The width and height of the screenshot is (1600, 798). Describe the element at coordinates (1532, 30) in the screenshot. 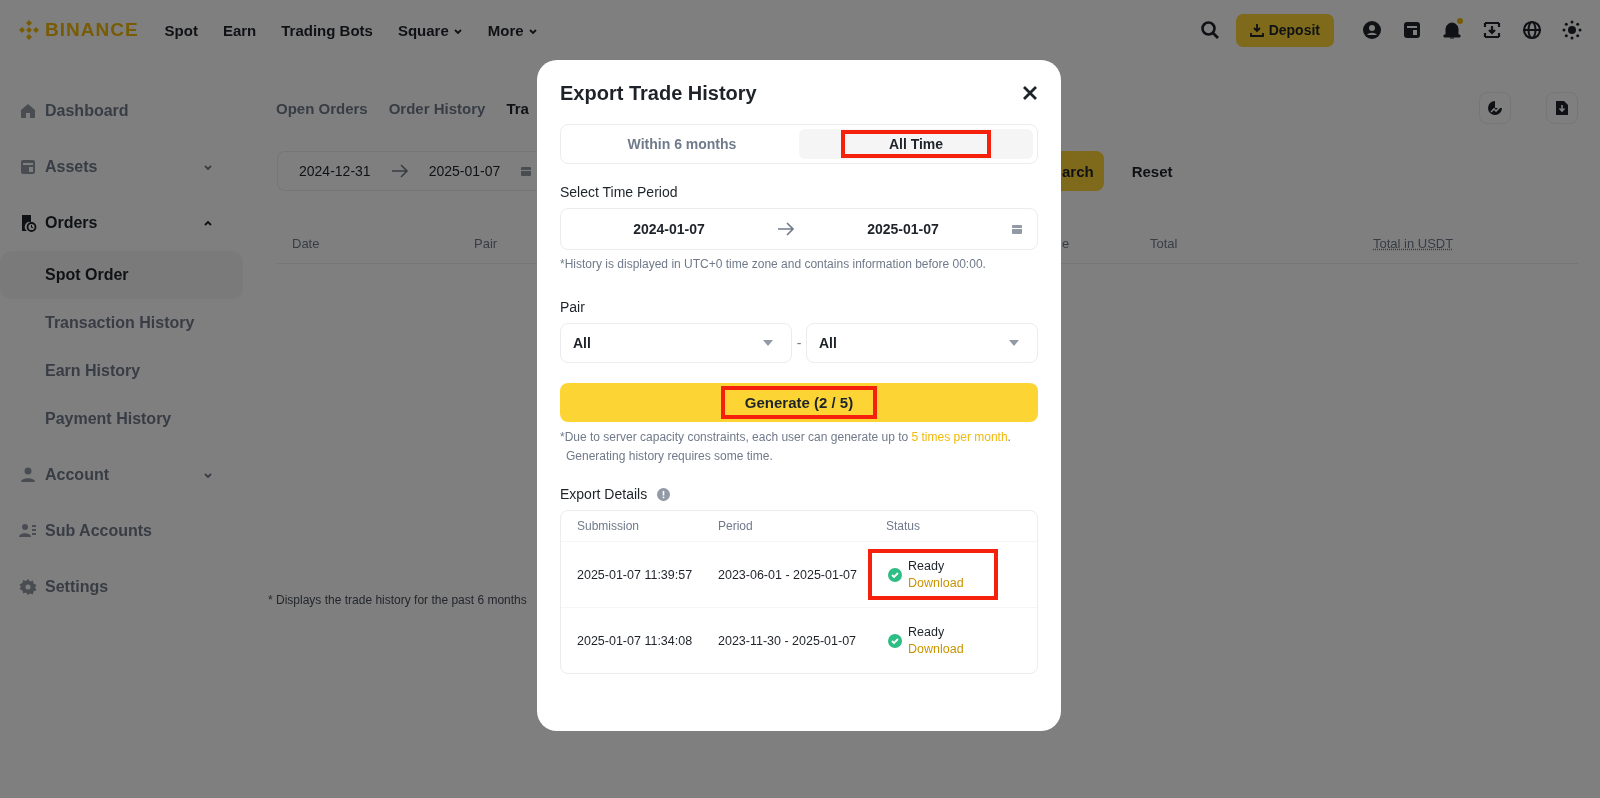

I see `globe-icon` at that location.